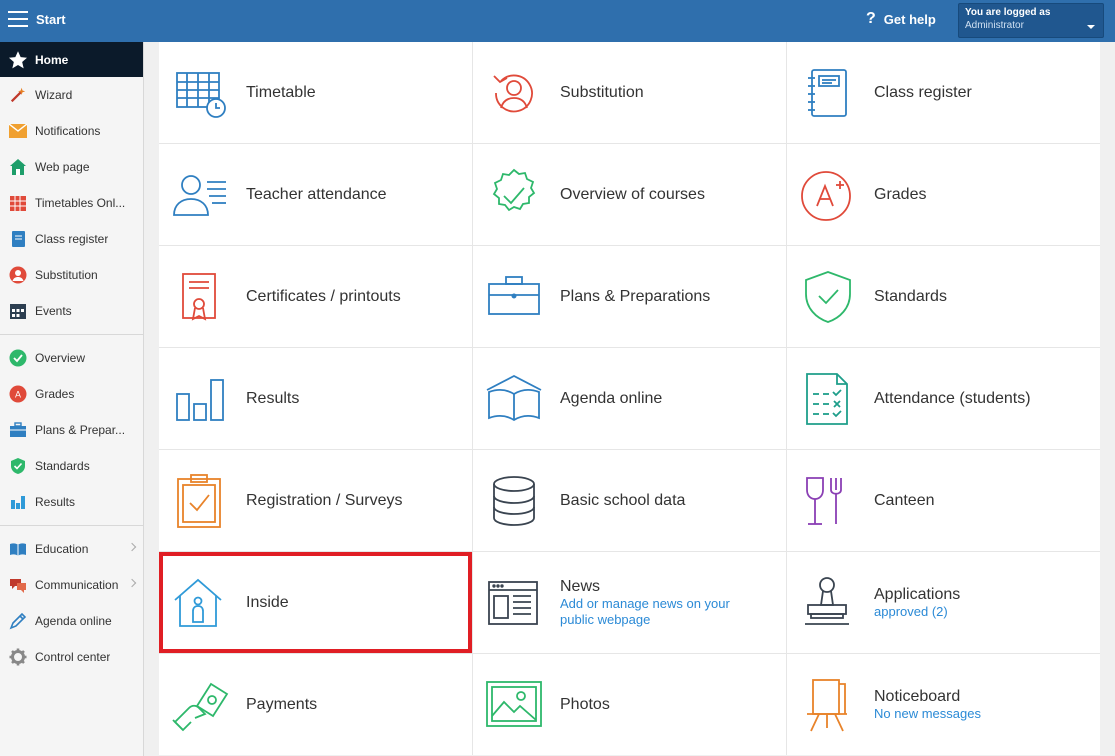  What do you see at coordinates (132, 583) in the screenshot?
I see `chevron-right-icon` at bounding box center [132, 583].